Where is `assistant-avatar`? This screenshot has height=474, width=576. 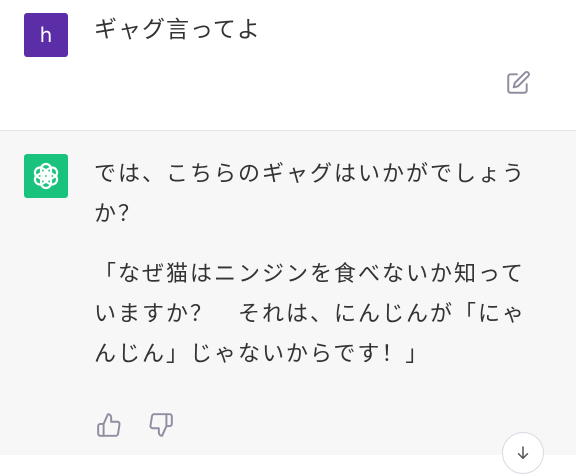
assistant-avatar is located at coordinates (46, 176).